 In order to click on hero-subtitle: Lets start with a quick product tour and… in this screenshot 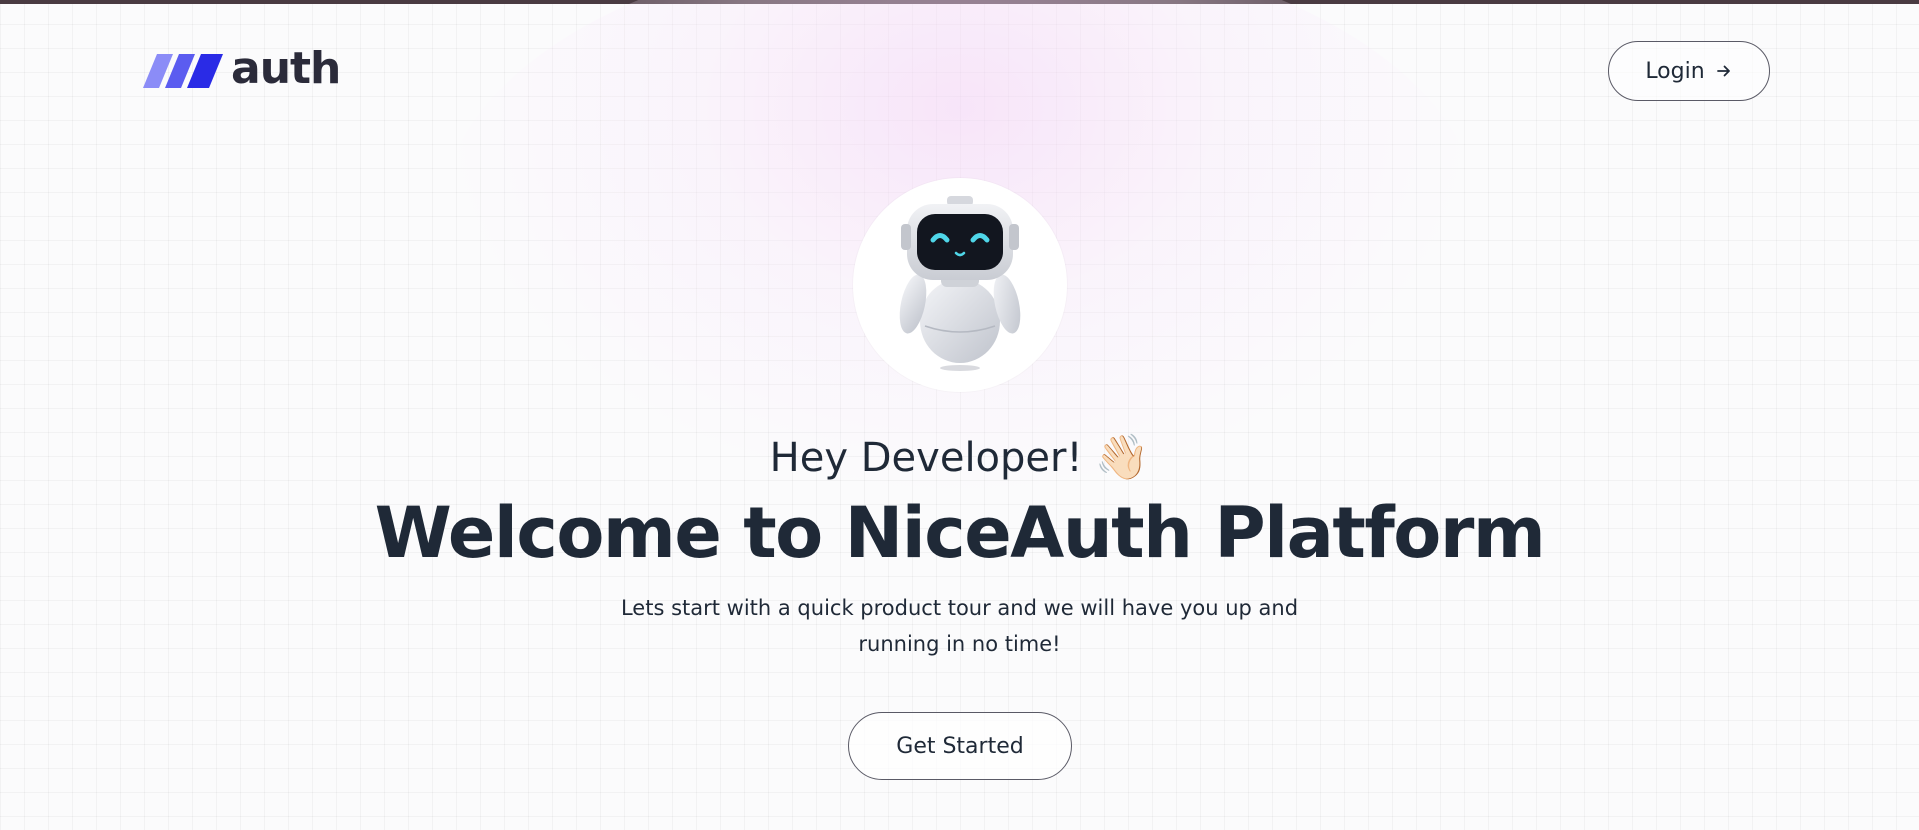, I will do `click(959, 626)`.